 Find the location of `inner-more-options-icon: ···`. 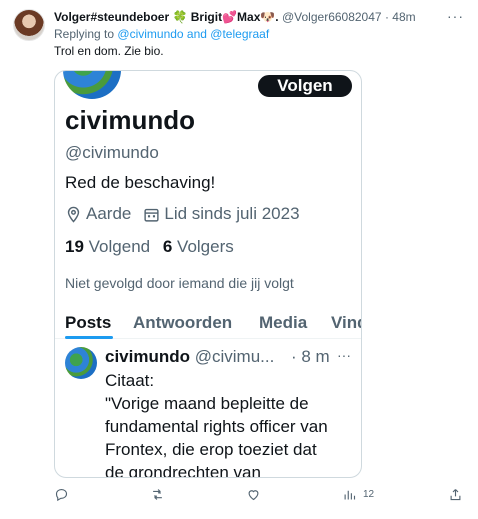

inner-more-options-icon: ··· is located at coordinates (344, 355).